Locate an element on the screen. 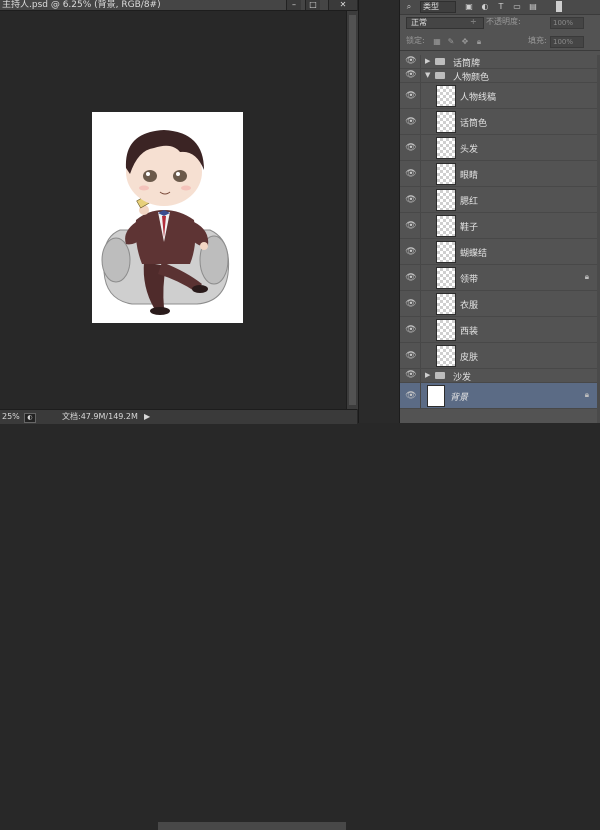 This screenshot has width=600, height=830. layer-name: 话筒色 is located at coordinates (474, 124).